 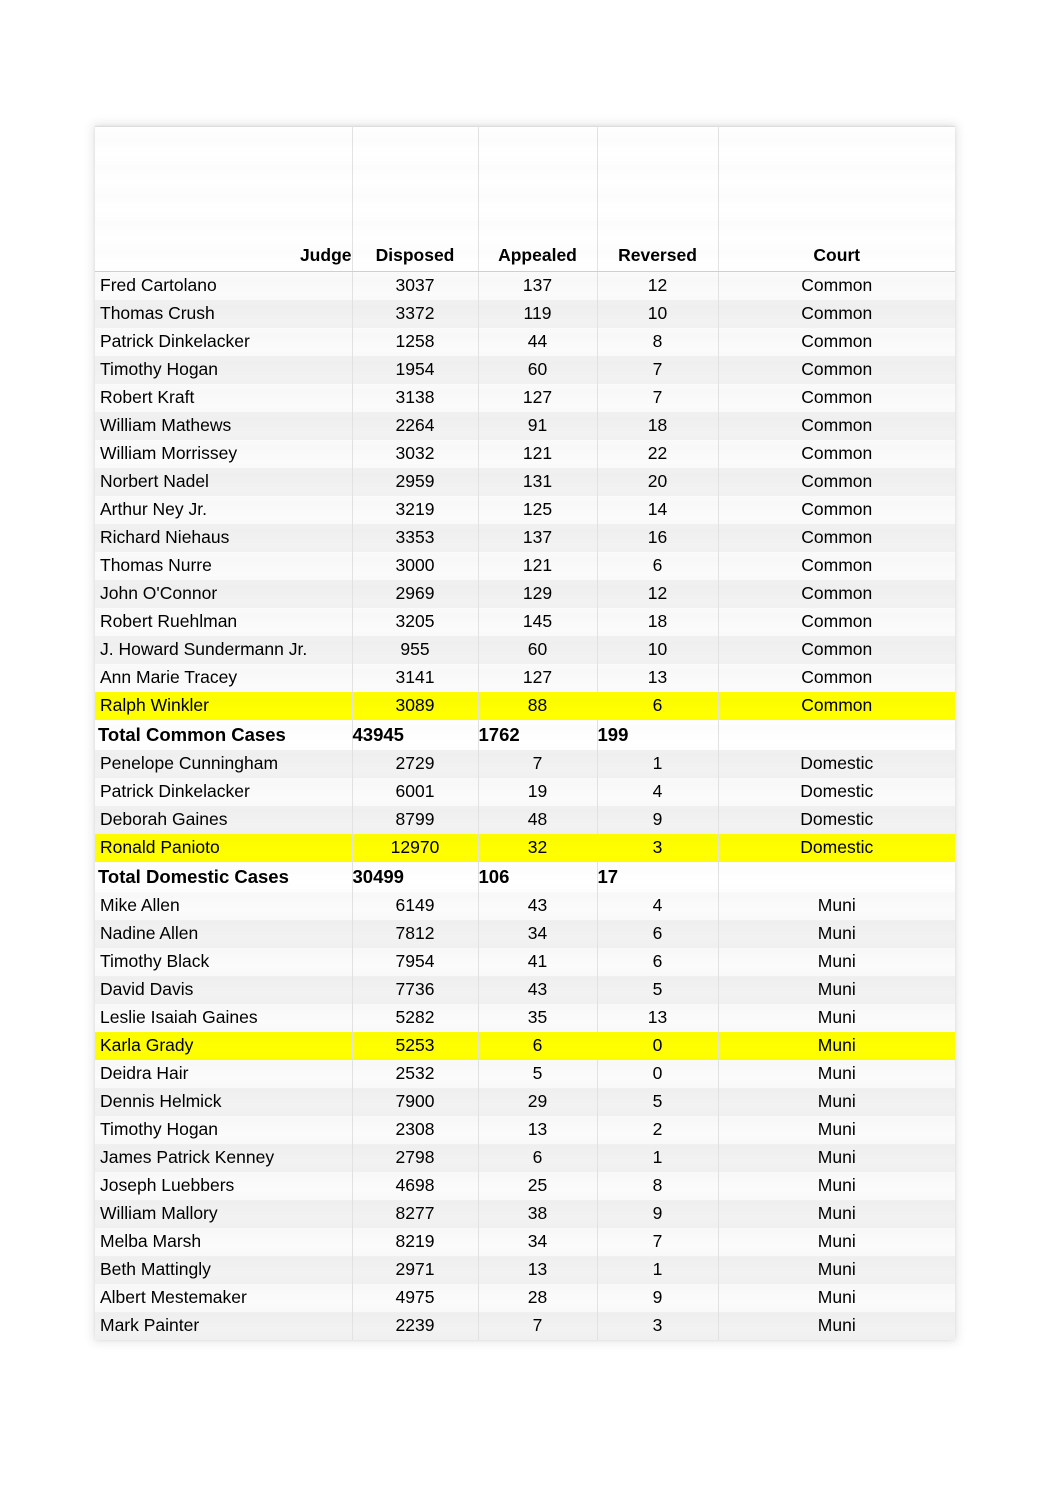 I want to click on cell-reversed: 2, so click(x=658, y=1130).